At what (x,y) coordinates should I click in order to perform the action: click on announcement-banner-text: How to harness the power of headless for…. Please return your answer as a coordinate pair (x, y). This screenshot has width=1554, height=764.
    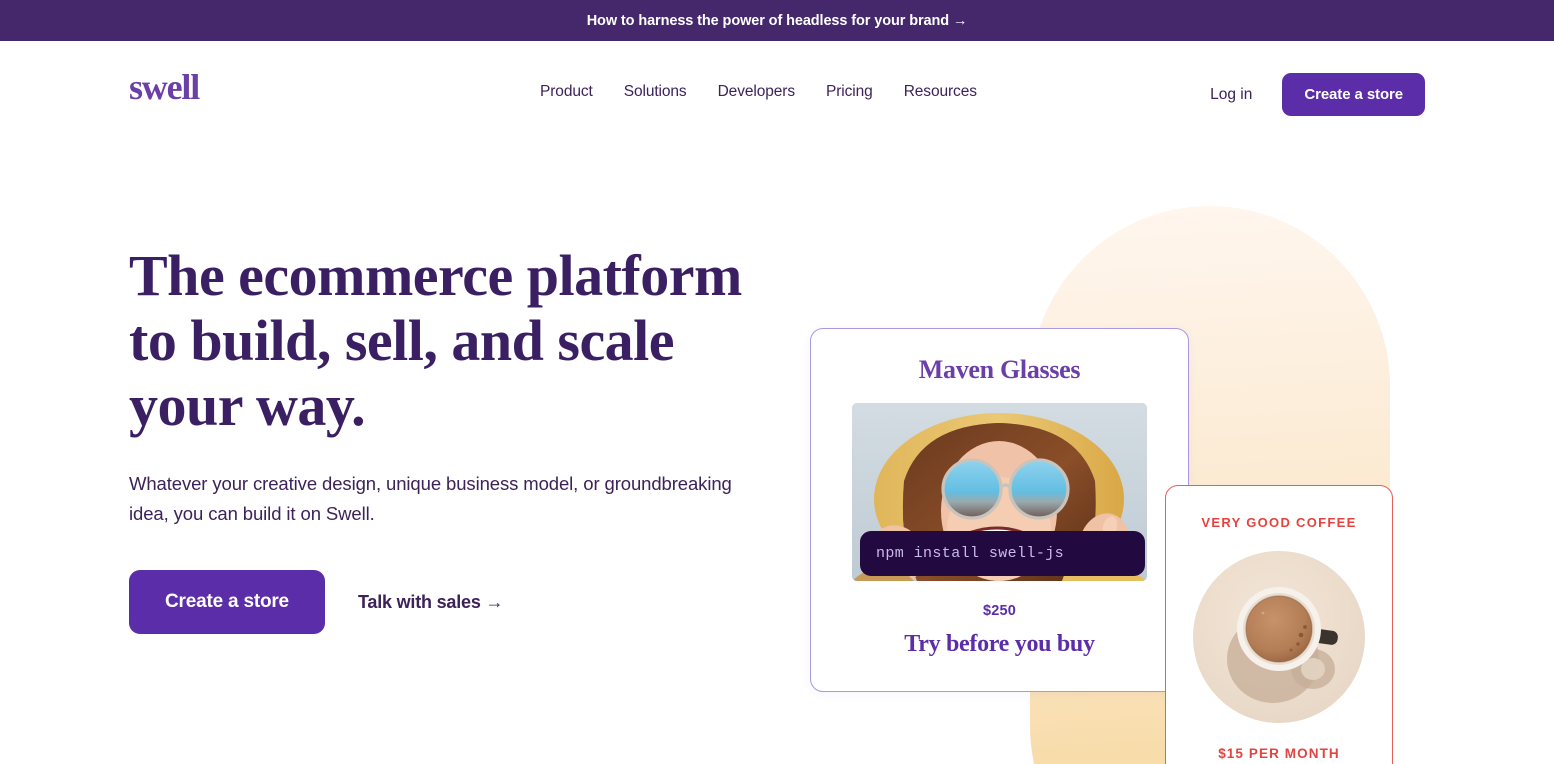
    Looking at the image, I should click on (777, 20).